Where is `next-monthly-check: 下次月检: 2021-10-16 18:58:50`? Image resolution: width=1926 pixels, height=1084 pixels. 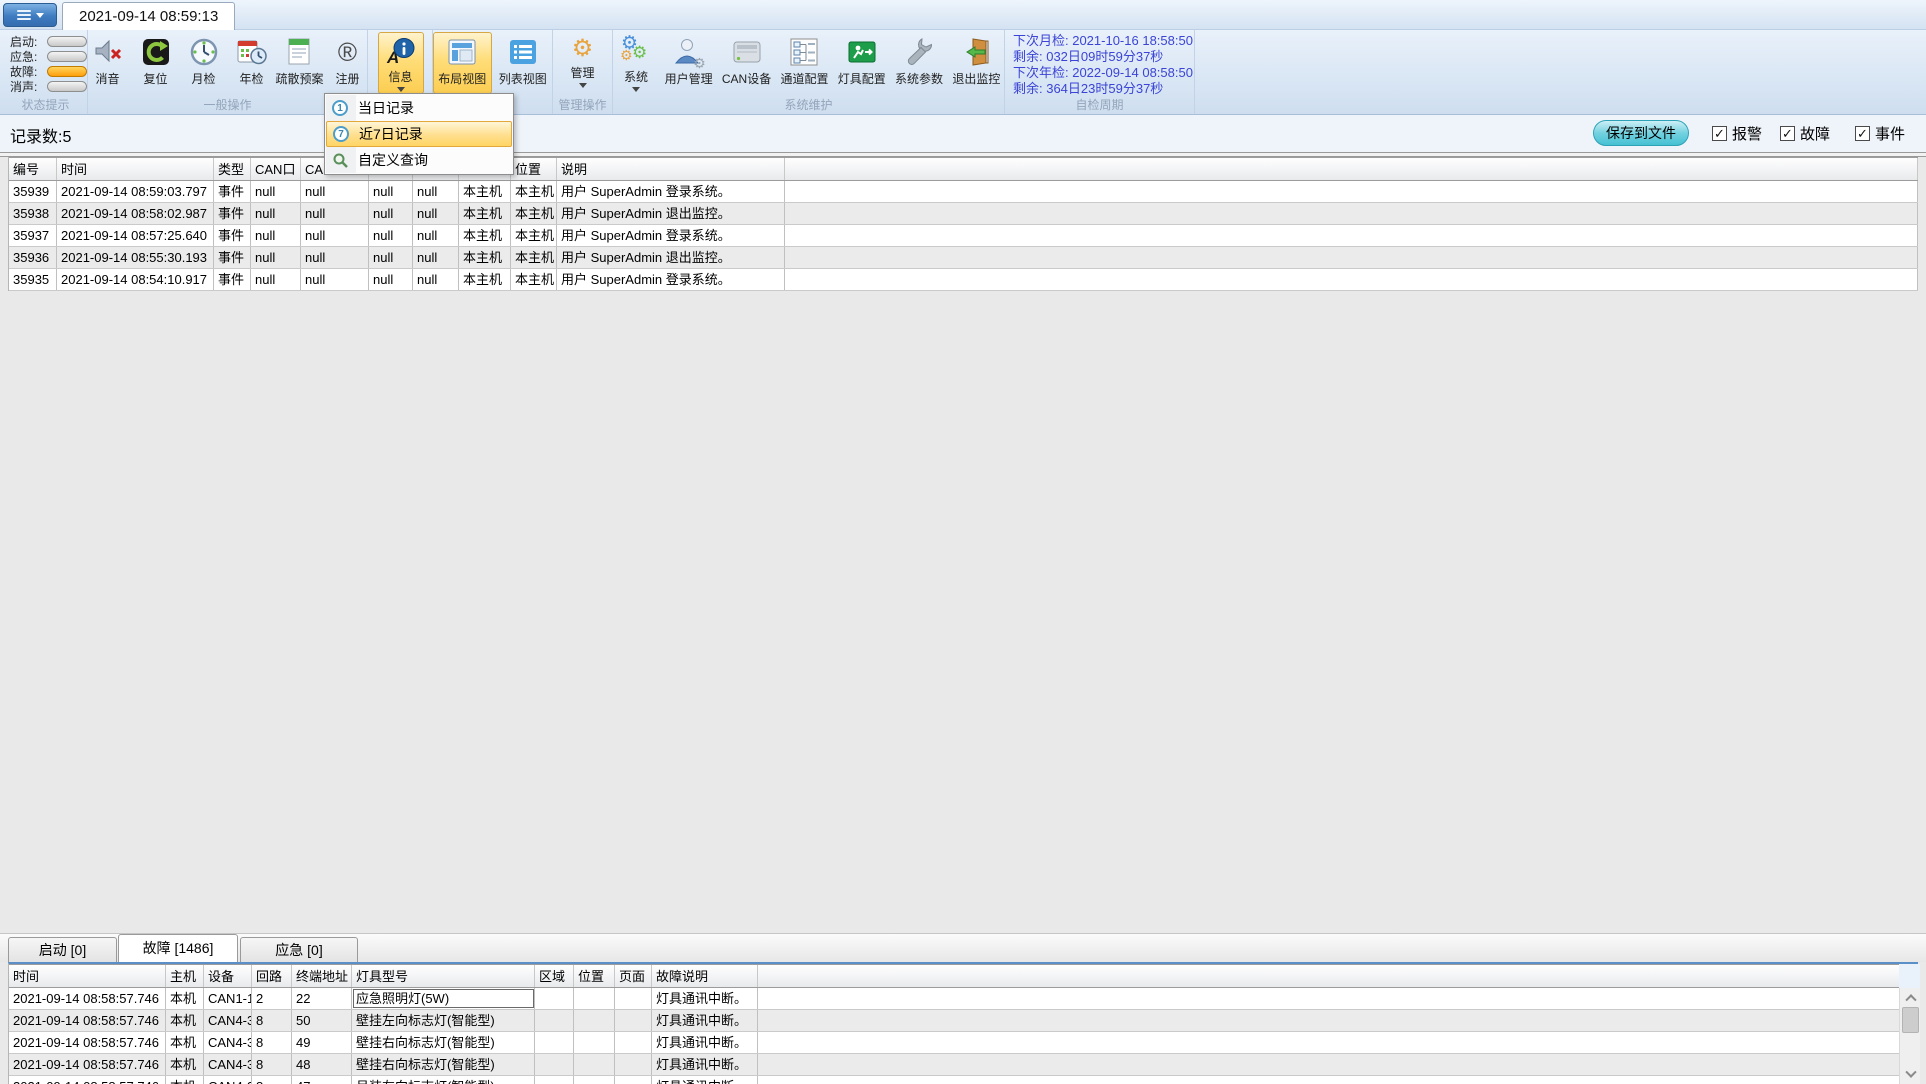
next-monthly-check: 下次月检: 2021-10-16 18:58:50 is located at coordinates (1103, 40).